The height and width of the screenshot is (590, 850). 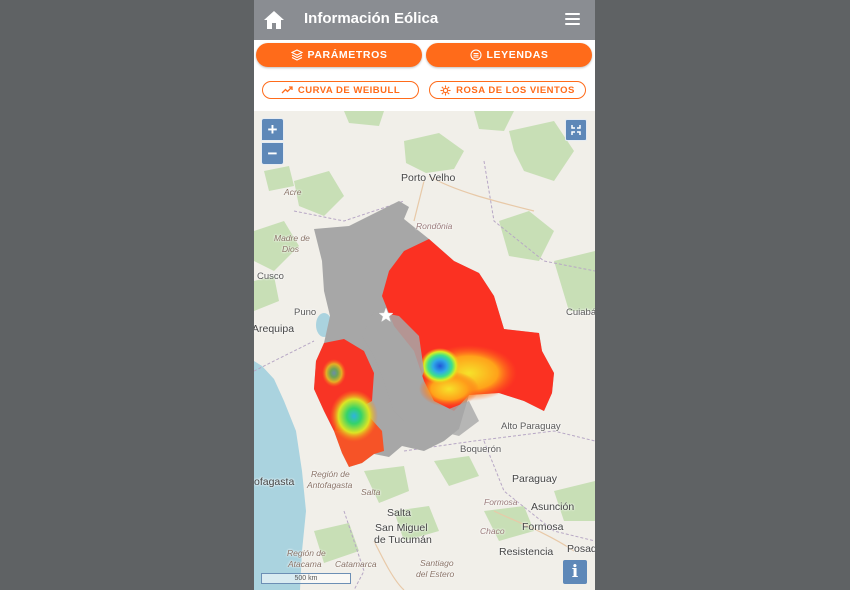 I want to click on map-label-madre-de-dios-1: Madre de, so click(x=292, y=238).